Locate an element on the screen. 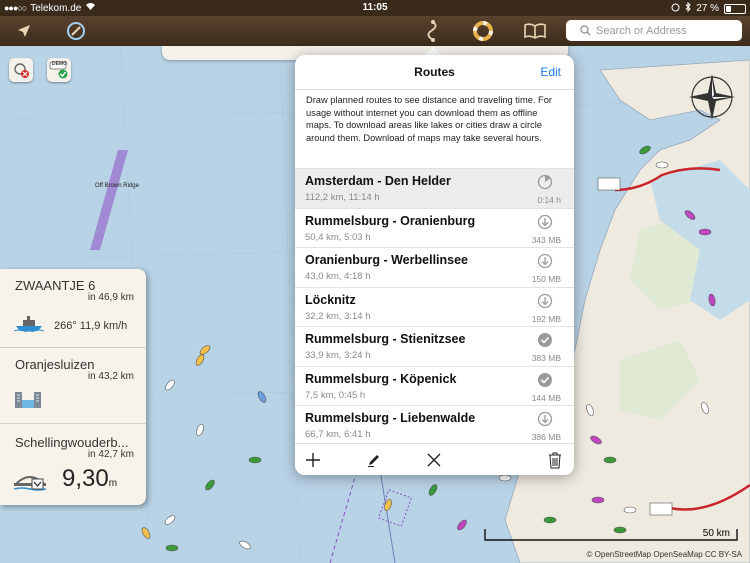  route-name: Rummelsburg - Liebenwalde is located at coordinates (390, 418).